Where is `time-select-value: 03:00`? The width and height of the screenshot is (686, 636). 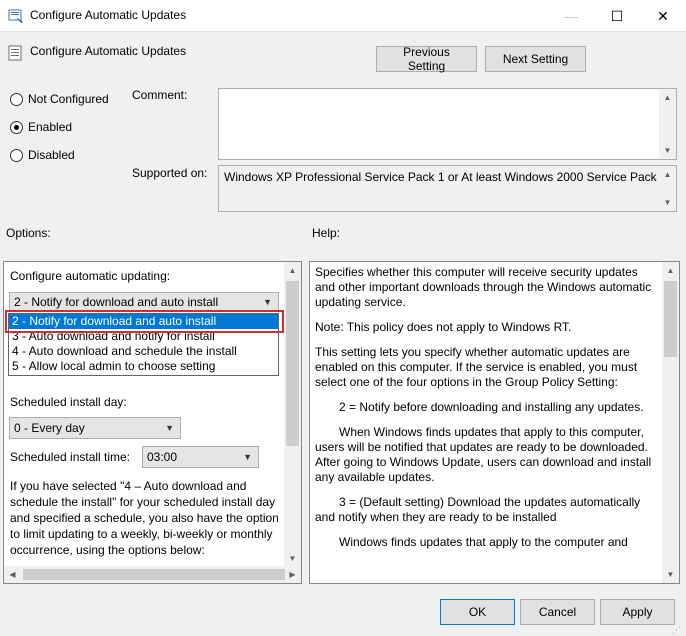
time-select-value: 03:00 is located at coordinates (162, 457).